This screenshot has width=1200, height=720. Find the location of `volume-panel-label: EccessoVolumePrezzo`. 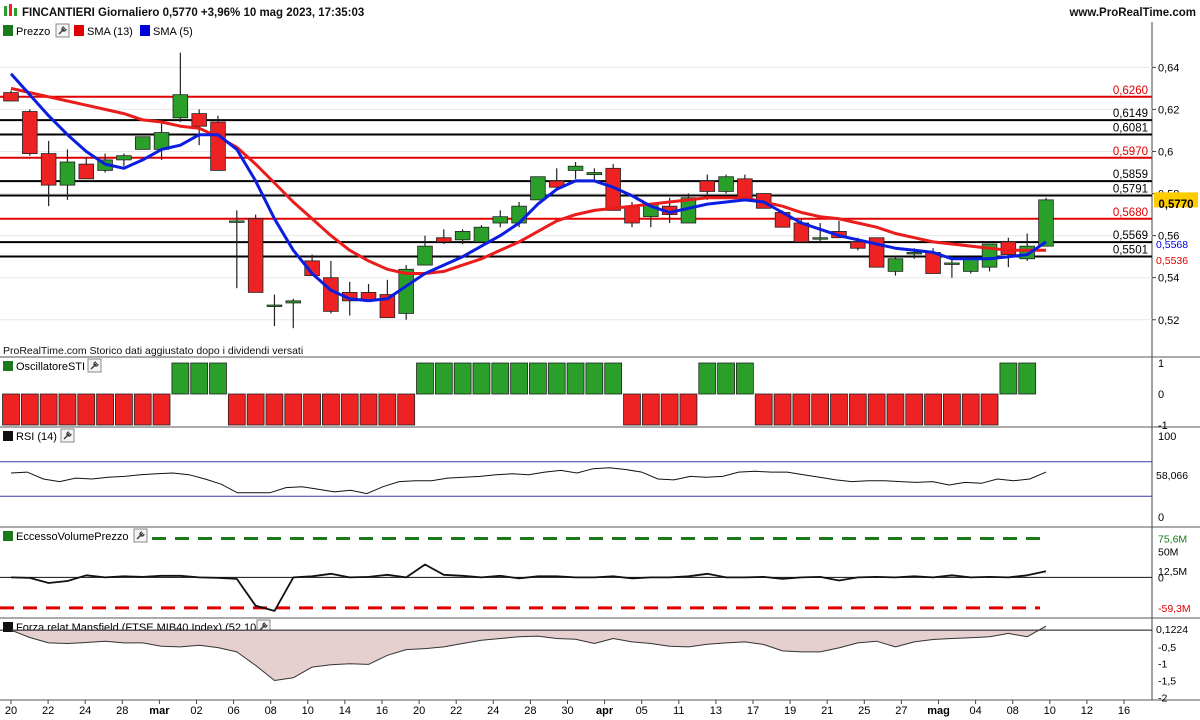

volume-panel-label: EccessoVolumePrezzo is located at coordinates (75, 535).